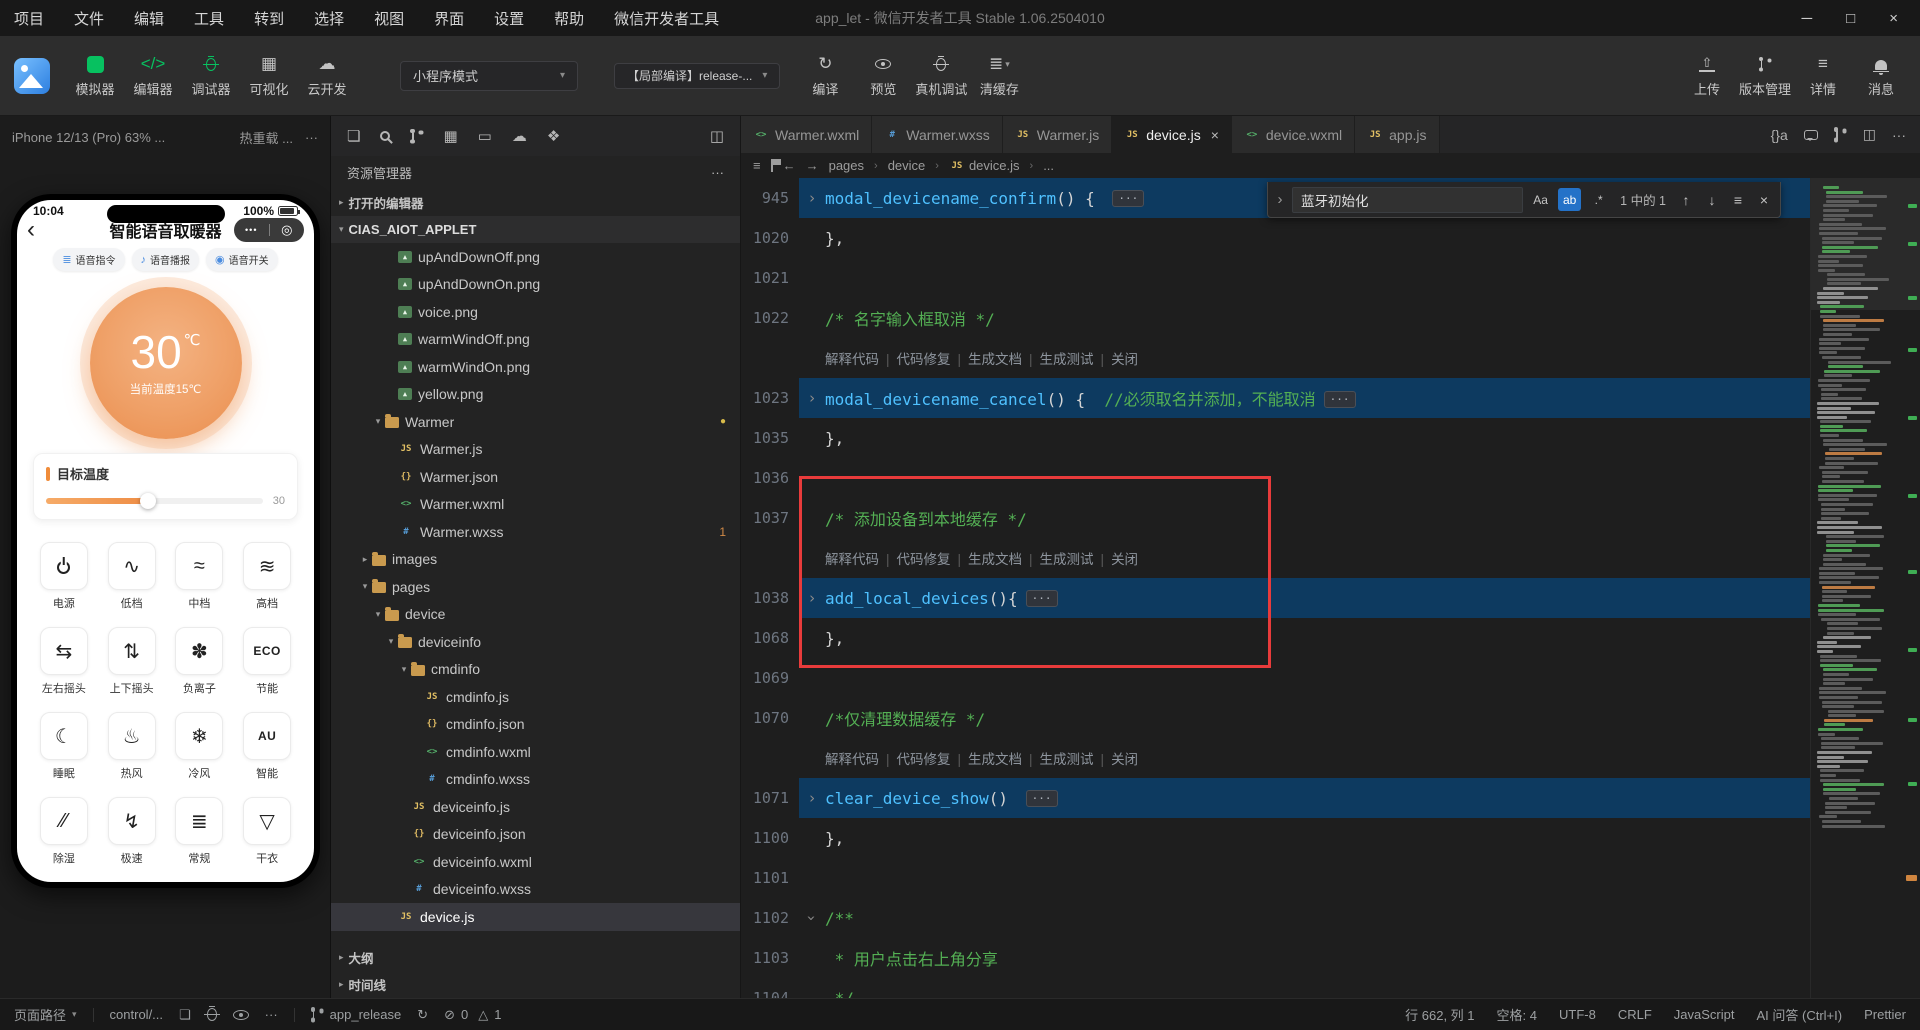 This screenshot has height=1030, width=1920. What do you see at coordinates (535, 670) in the screenshot?
I see `tree-item: ▾ cmdinfo` at bounding box center [535, 670].